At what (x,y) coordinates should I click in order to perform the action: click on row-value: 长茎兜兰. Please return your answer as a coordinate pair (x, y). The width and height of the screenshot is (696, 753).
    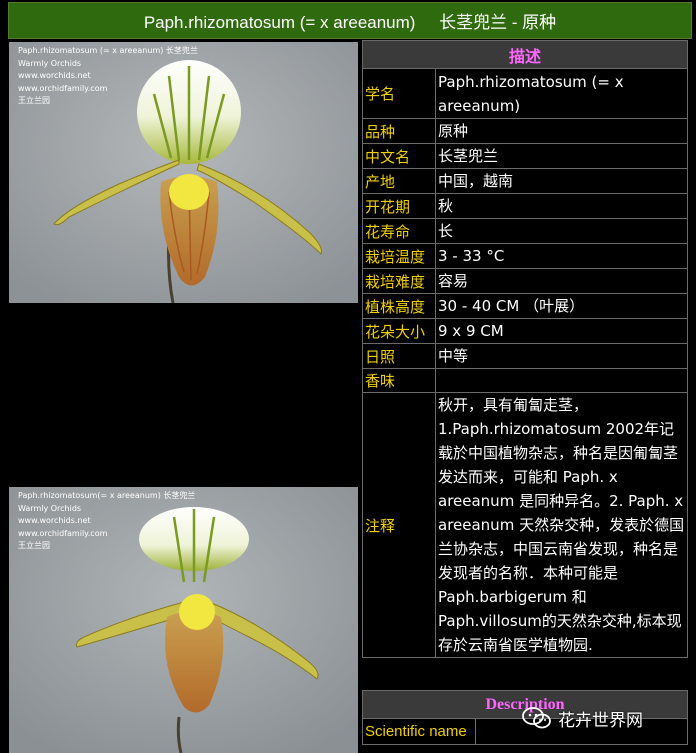
    Looking at the image, I should click on (561, 156).